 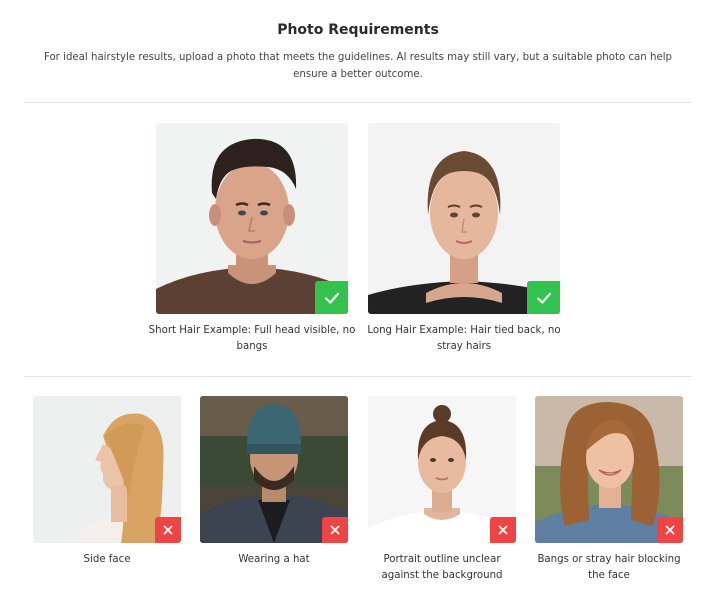 I want to click on bad-example-card-bangs: Bangs or stray hair blocking the face, so click(x=609, y=490).